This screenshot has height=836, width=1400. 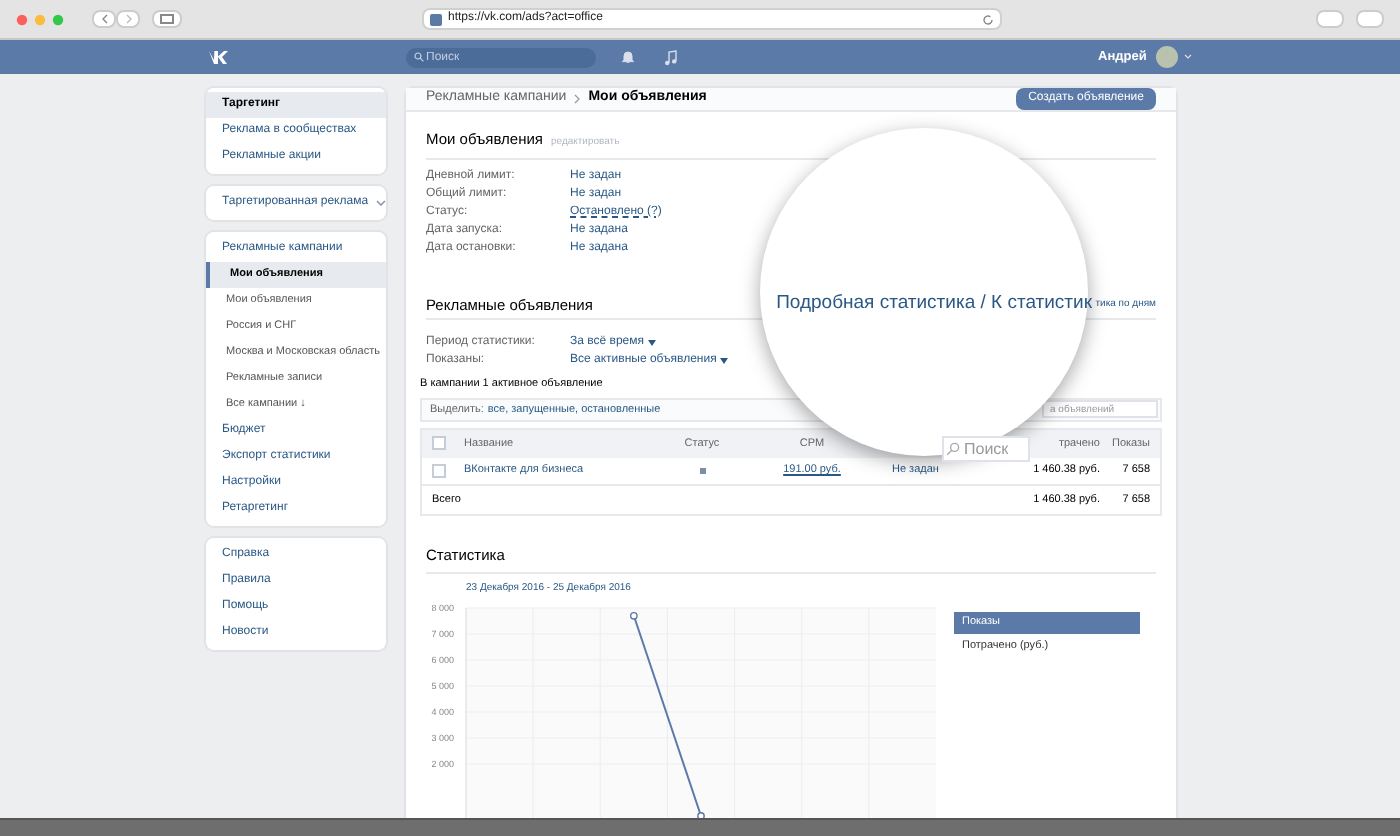 I want to click on avatar, so click(x=1167, y=57).